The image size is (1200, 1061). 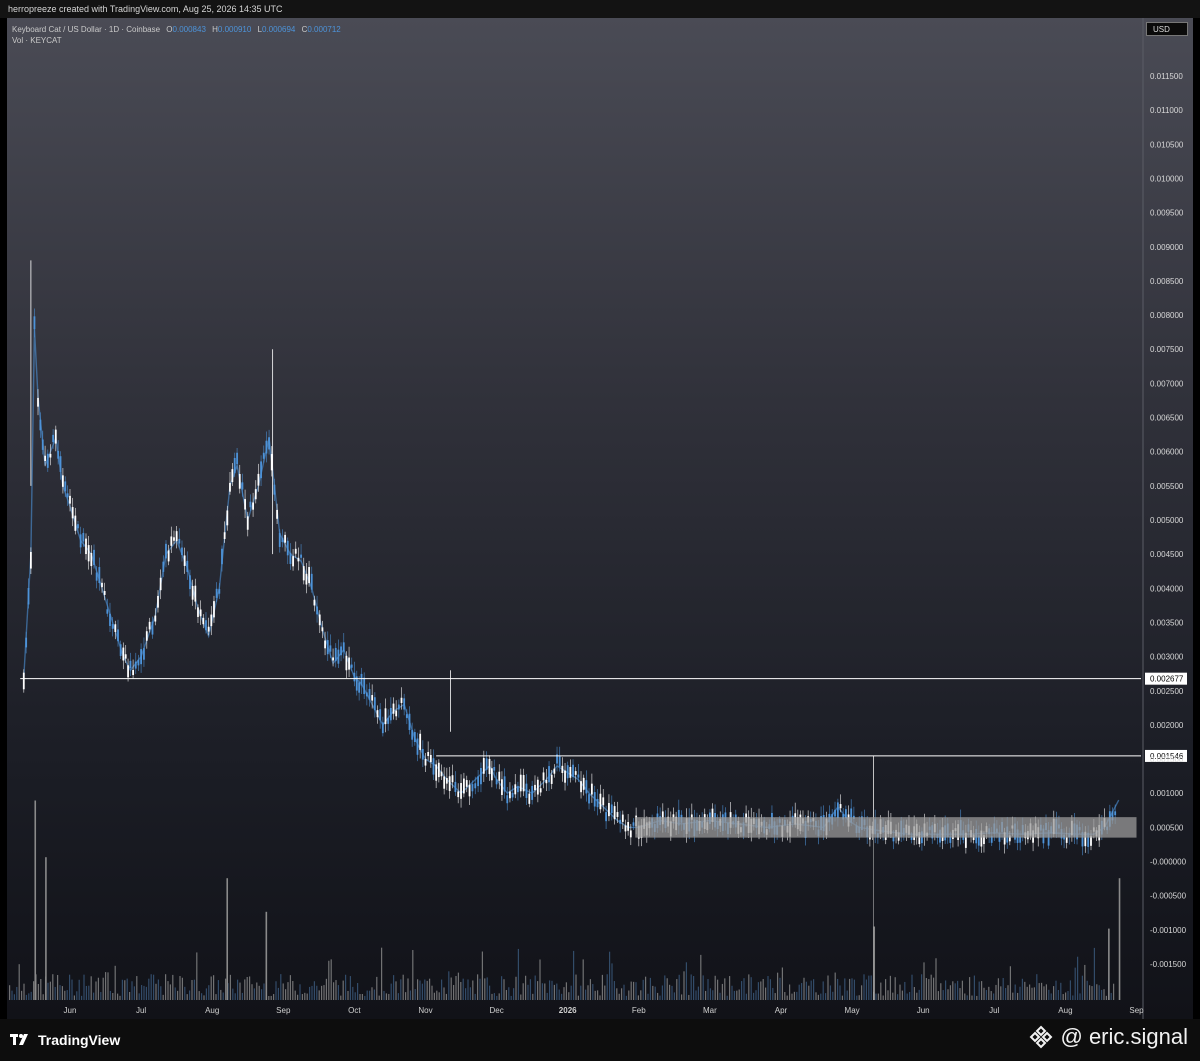 What do you see at coordinates (1166, 76) in the screenshot?
I see `price-tick-label: 0.011500` at bounding box center [1166, 76].